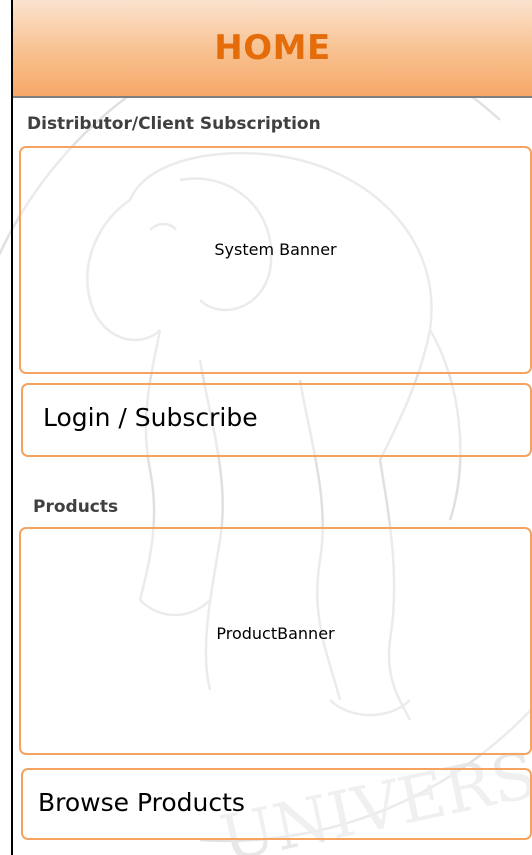  I want to click on app-header: HOME, so click(272, 49).